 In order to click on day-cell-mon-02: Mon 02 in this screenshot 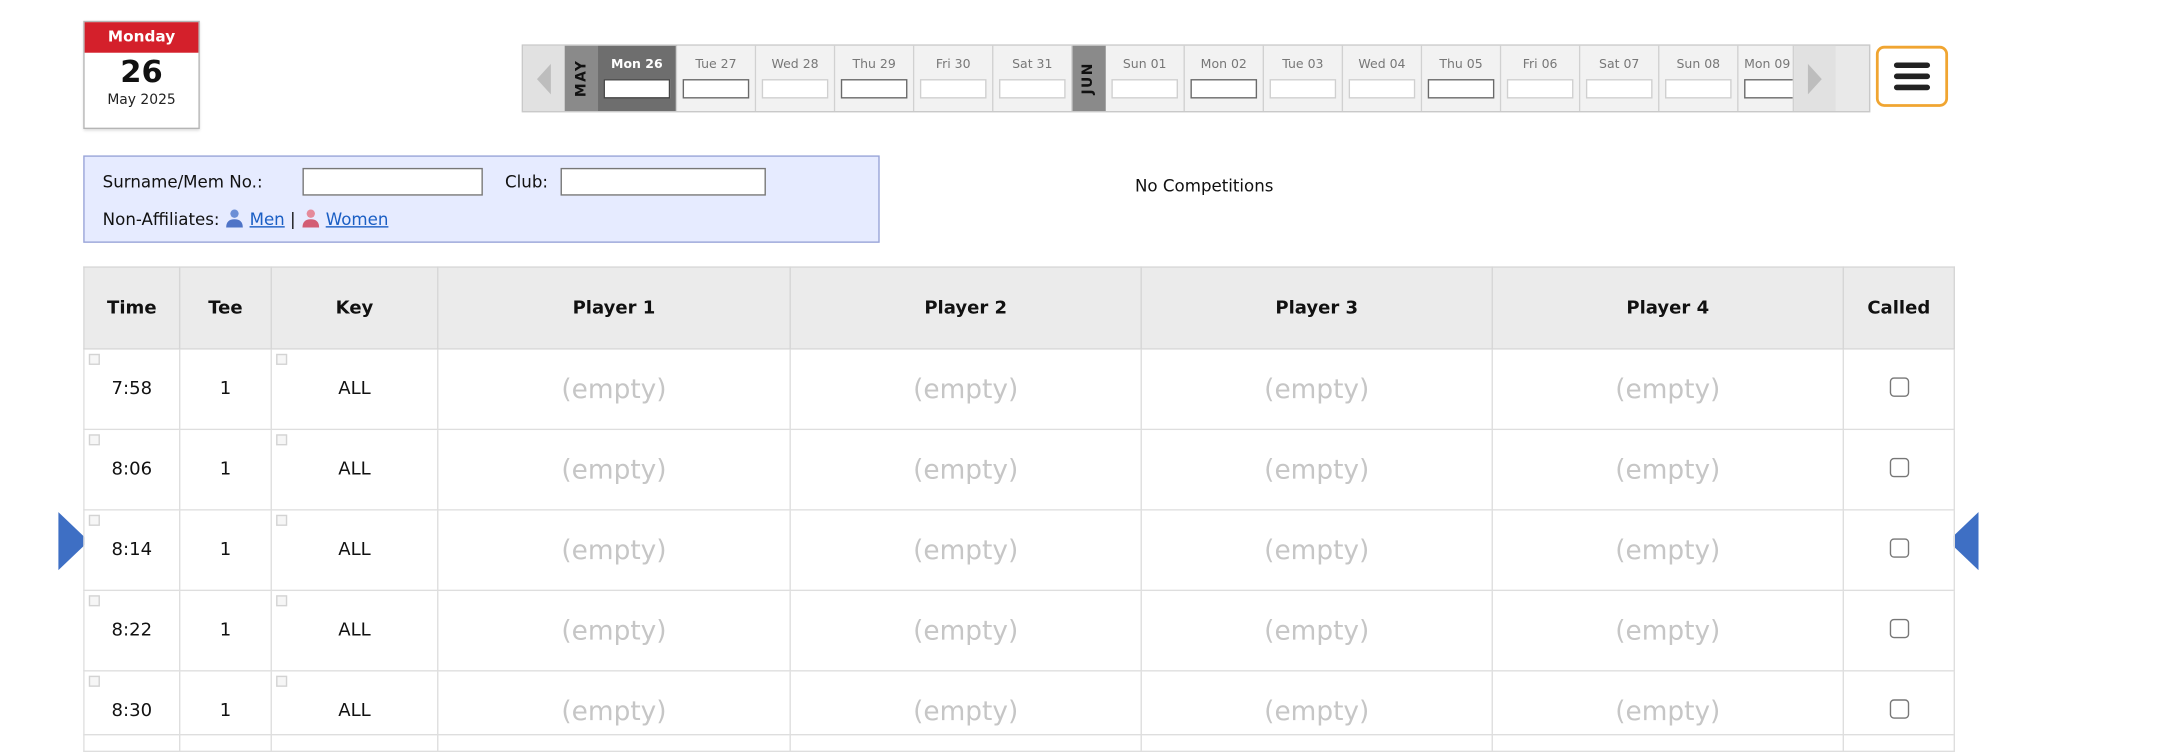, I will do `click(1224, 78)`.